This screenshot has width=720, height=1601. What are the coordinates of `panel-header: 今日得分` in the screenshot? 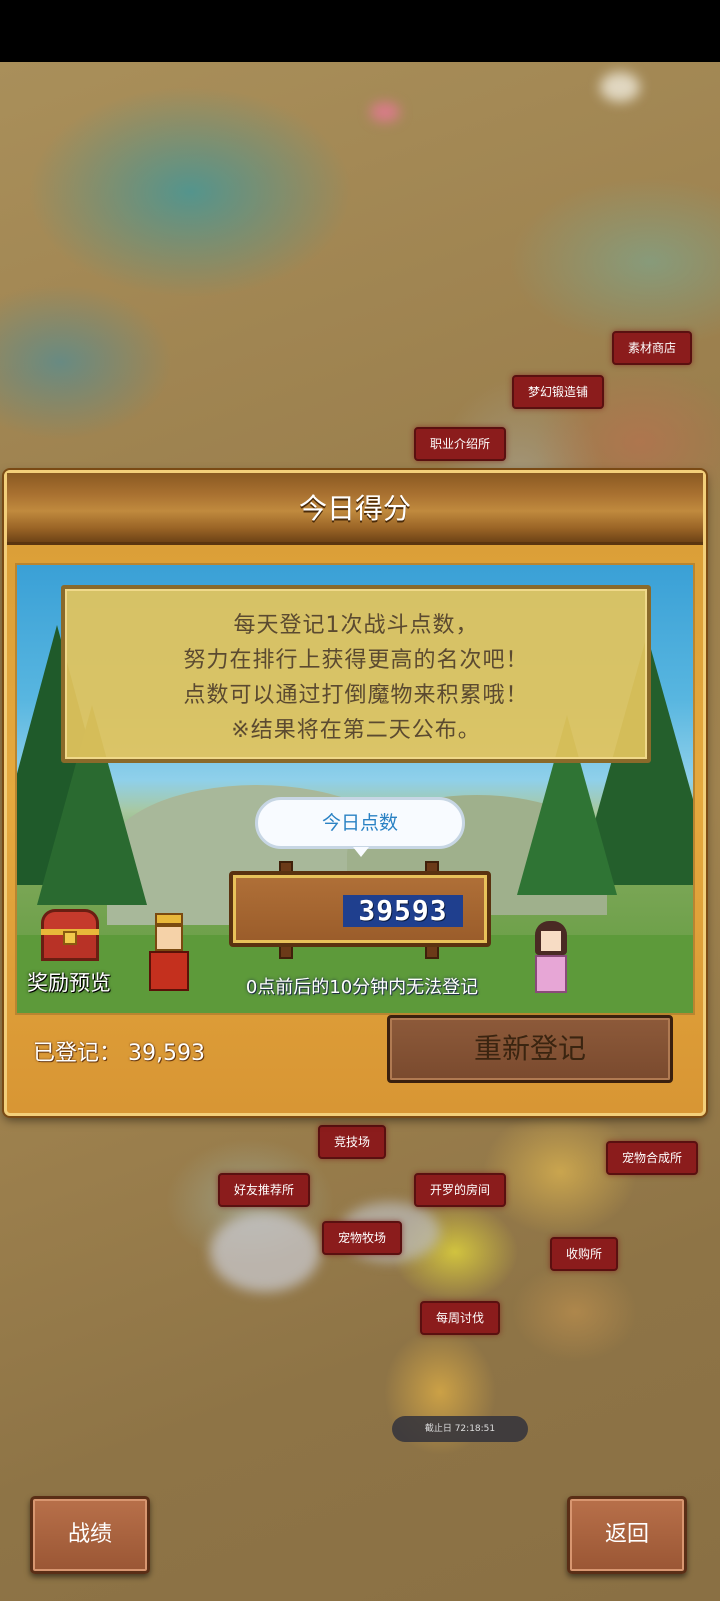 It's located at (355, 509).